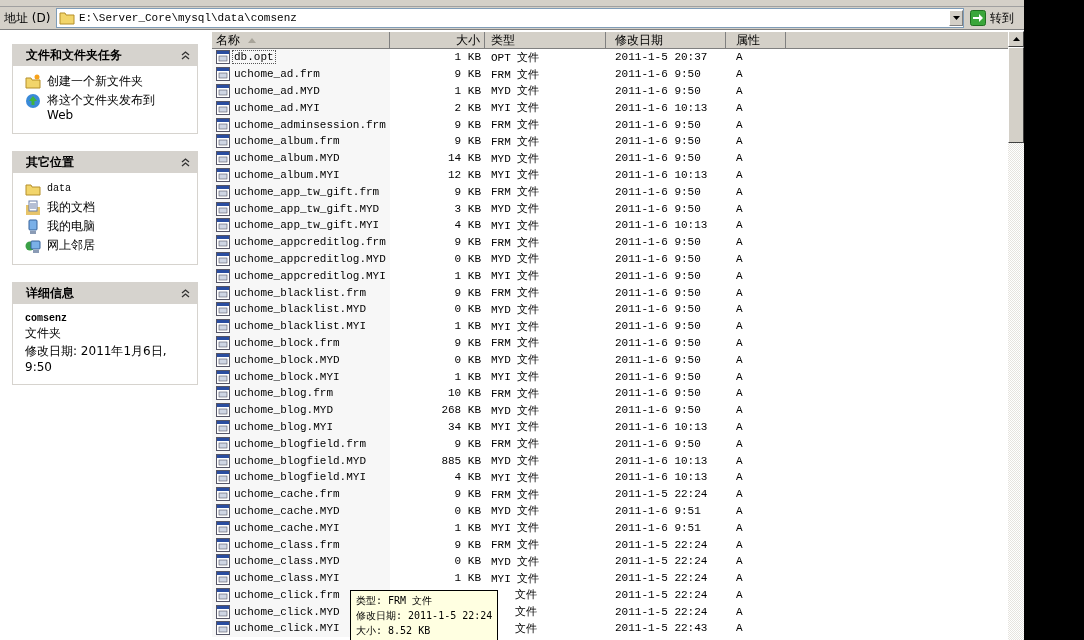 The width and height of the screenshot is (1084, 640). What do you see at coordinates (46, 318) in the screenshot?
I see `folder-name: comsenz` at bounding box center [46, 318].